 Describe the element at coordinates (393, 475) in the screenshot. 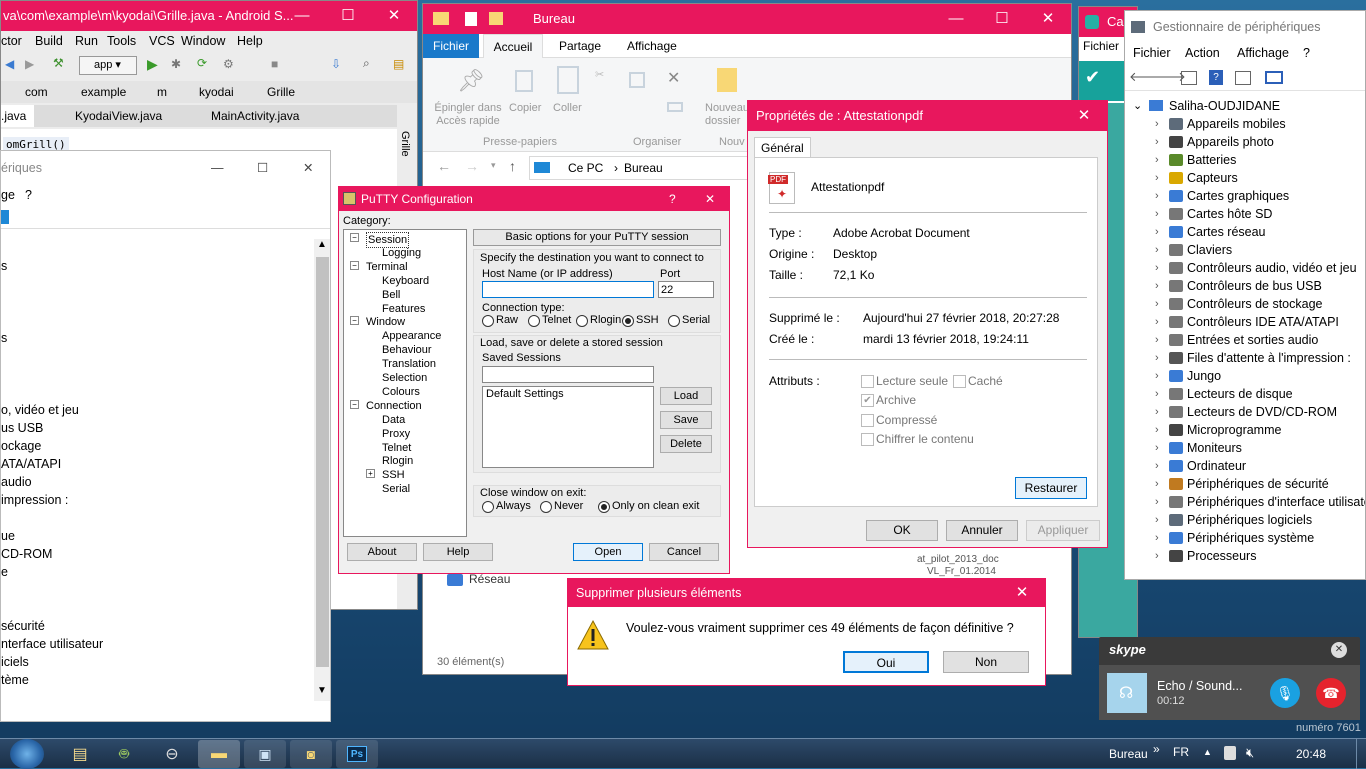

I see `tree-item: SSH` at that location.